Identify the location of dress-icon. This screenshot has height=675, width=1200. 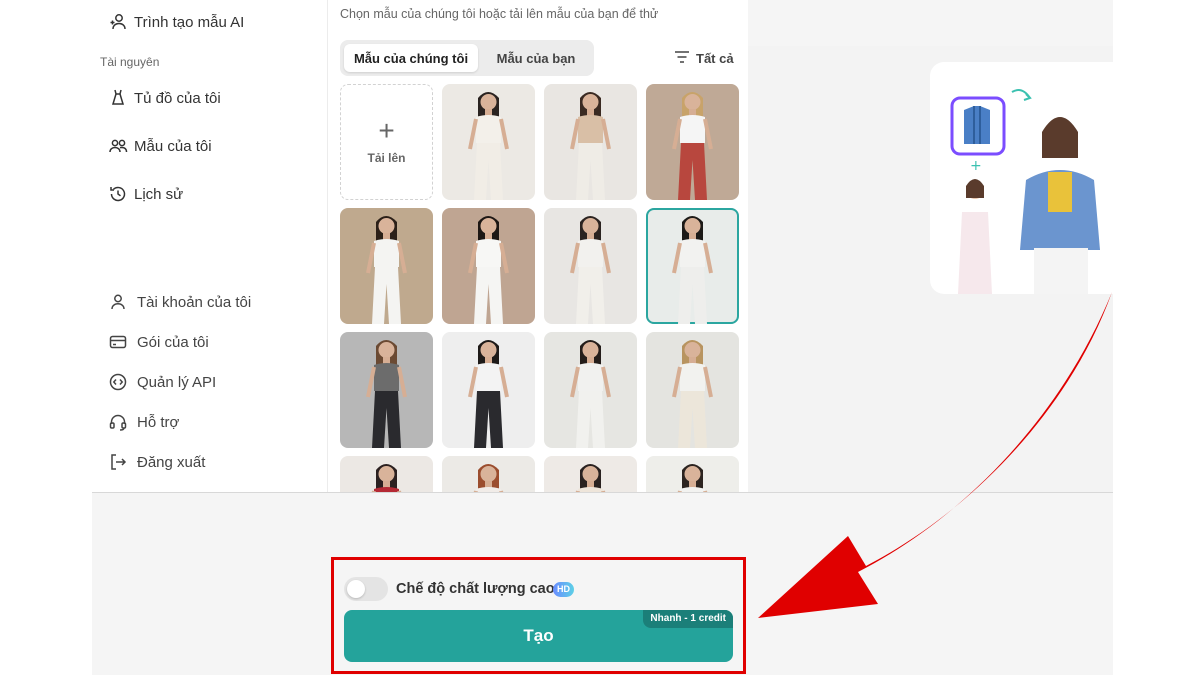
(118, 98).